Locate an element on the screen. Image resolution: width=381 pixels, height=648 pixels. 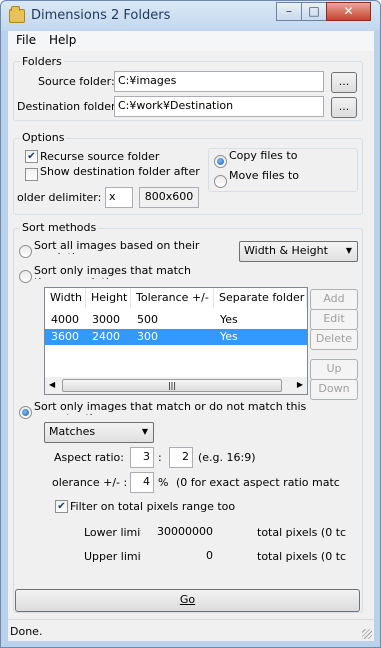
filter-pixels-label: Filter on total pixels range too is located at coordinates (153, 506).